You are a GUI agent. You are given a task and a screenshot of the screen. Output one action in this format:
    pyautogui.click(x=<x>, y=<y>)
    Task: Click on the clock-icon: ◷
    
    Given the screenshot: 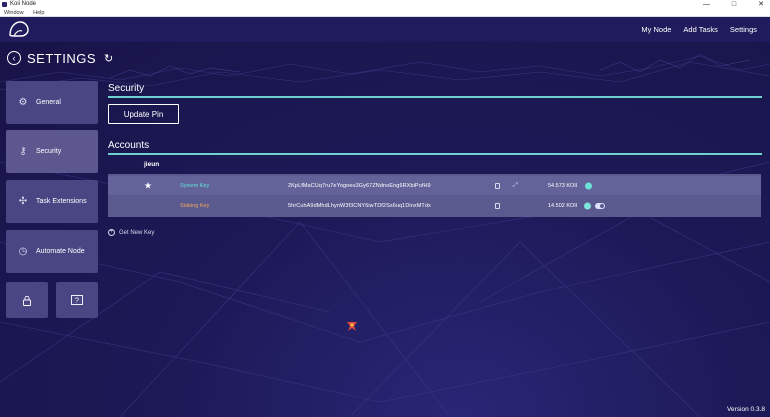 What is the action you would take?
    pyautogui.click(x=23, y=251)
    